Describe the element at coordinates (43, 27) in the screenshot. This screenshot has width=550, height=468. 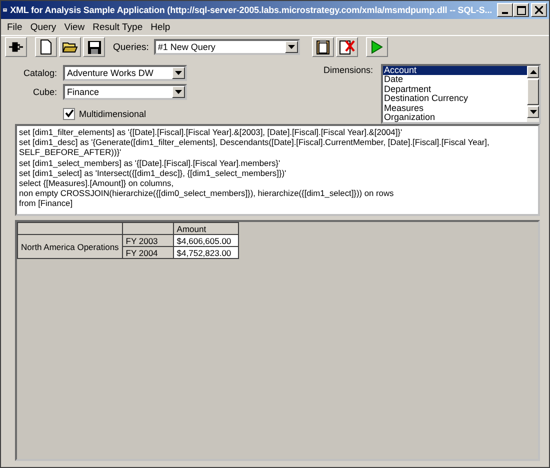
I see `menu-item: Query` at that location.